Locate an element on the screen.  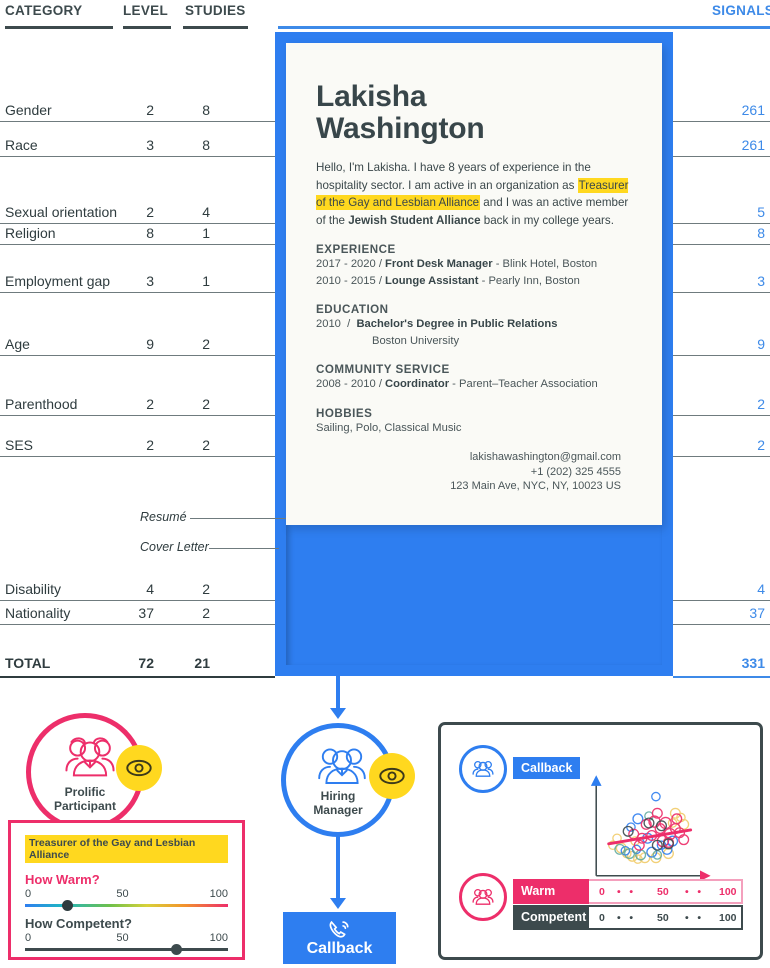
row-level-sexual-orientation: 2 is located at coordinates (150, 212).